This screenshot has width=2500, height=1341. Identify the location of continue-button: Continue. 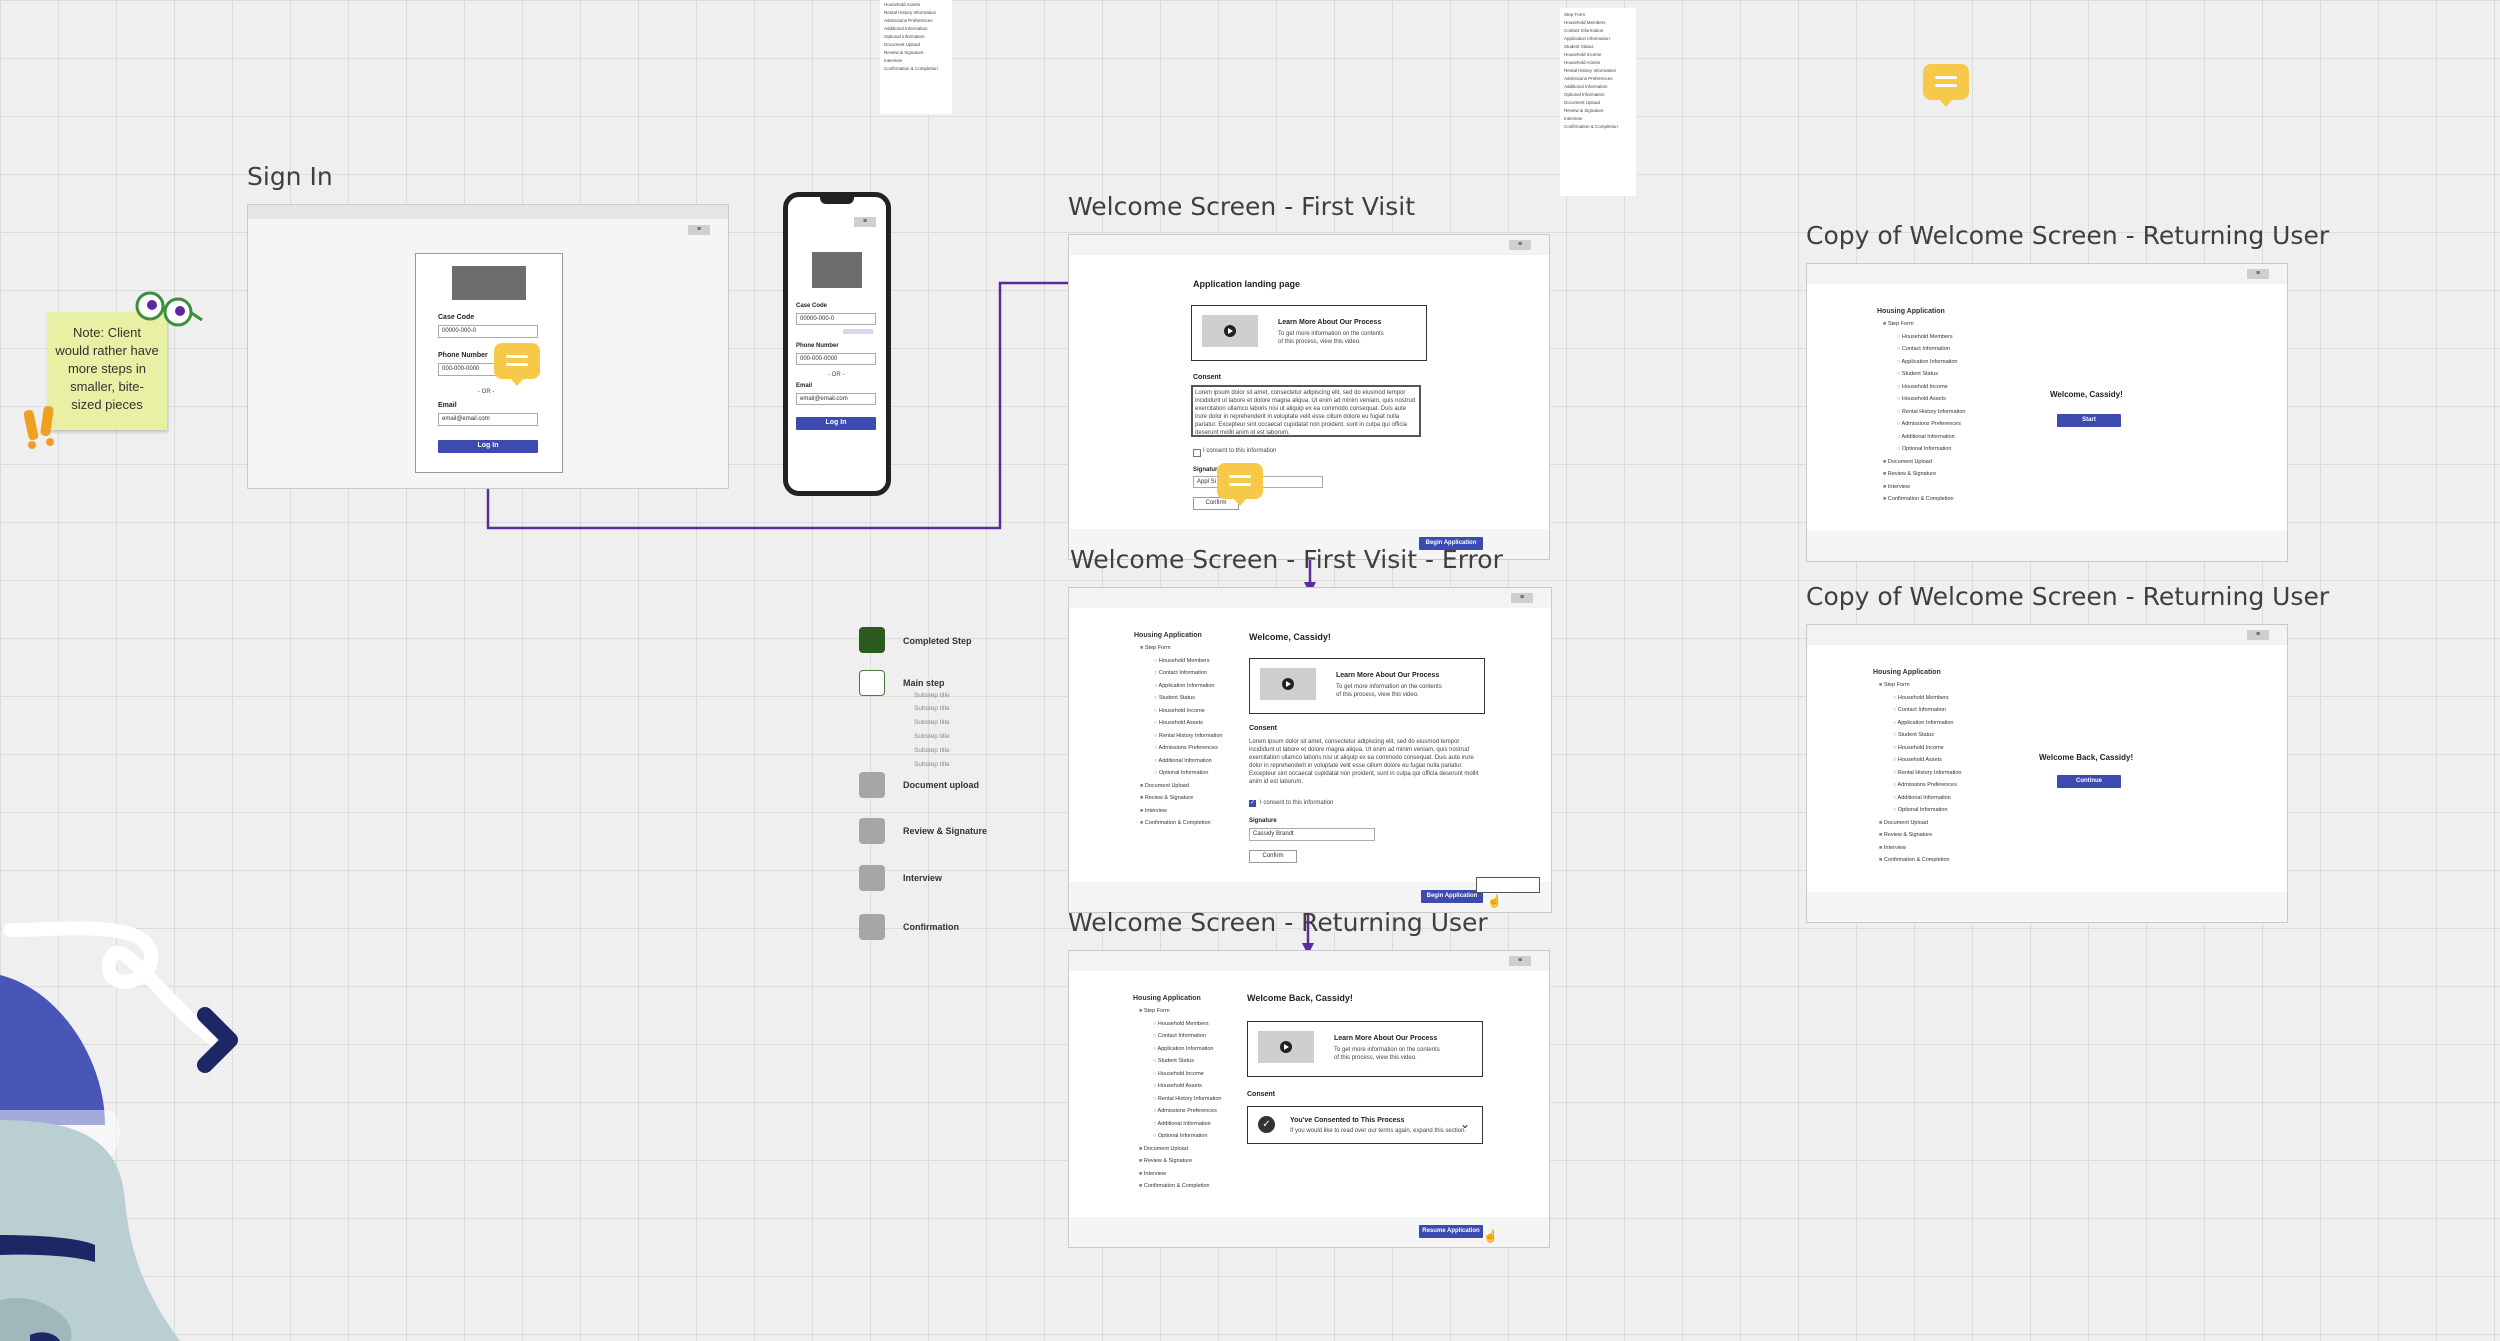
(2089, 781).